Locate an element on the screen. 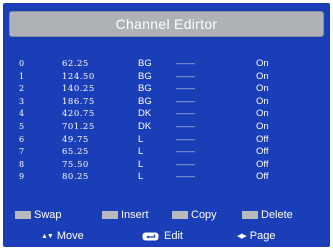  insert-key: Insert is located at coordinates (125, 215).